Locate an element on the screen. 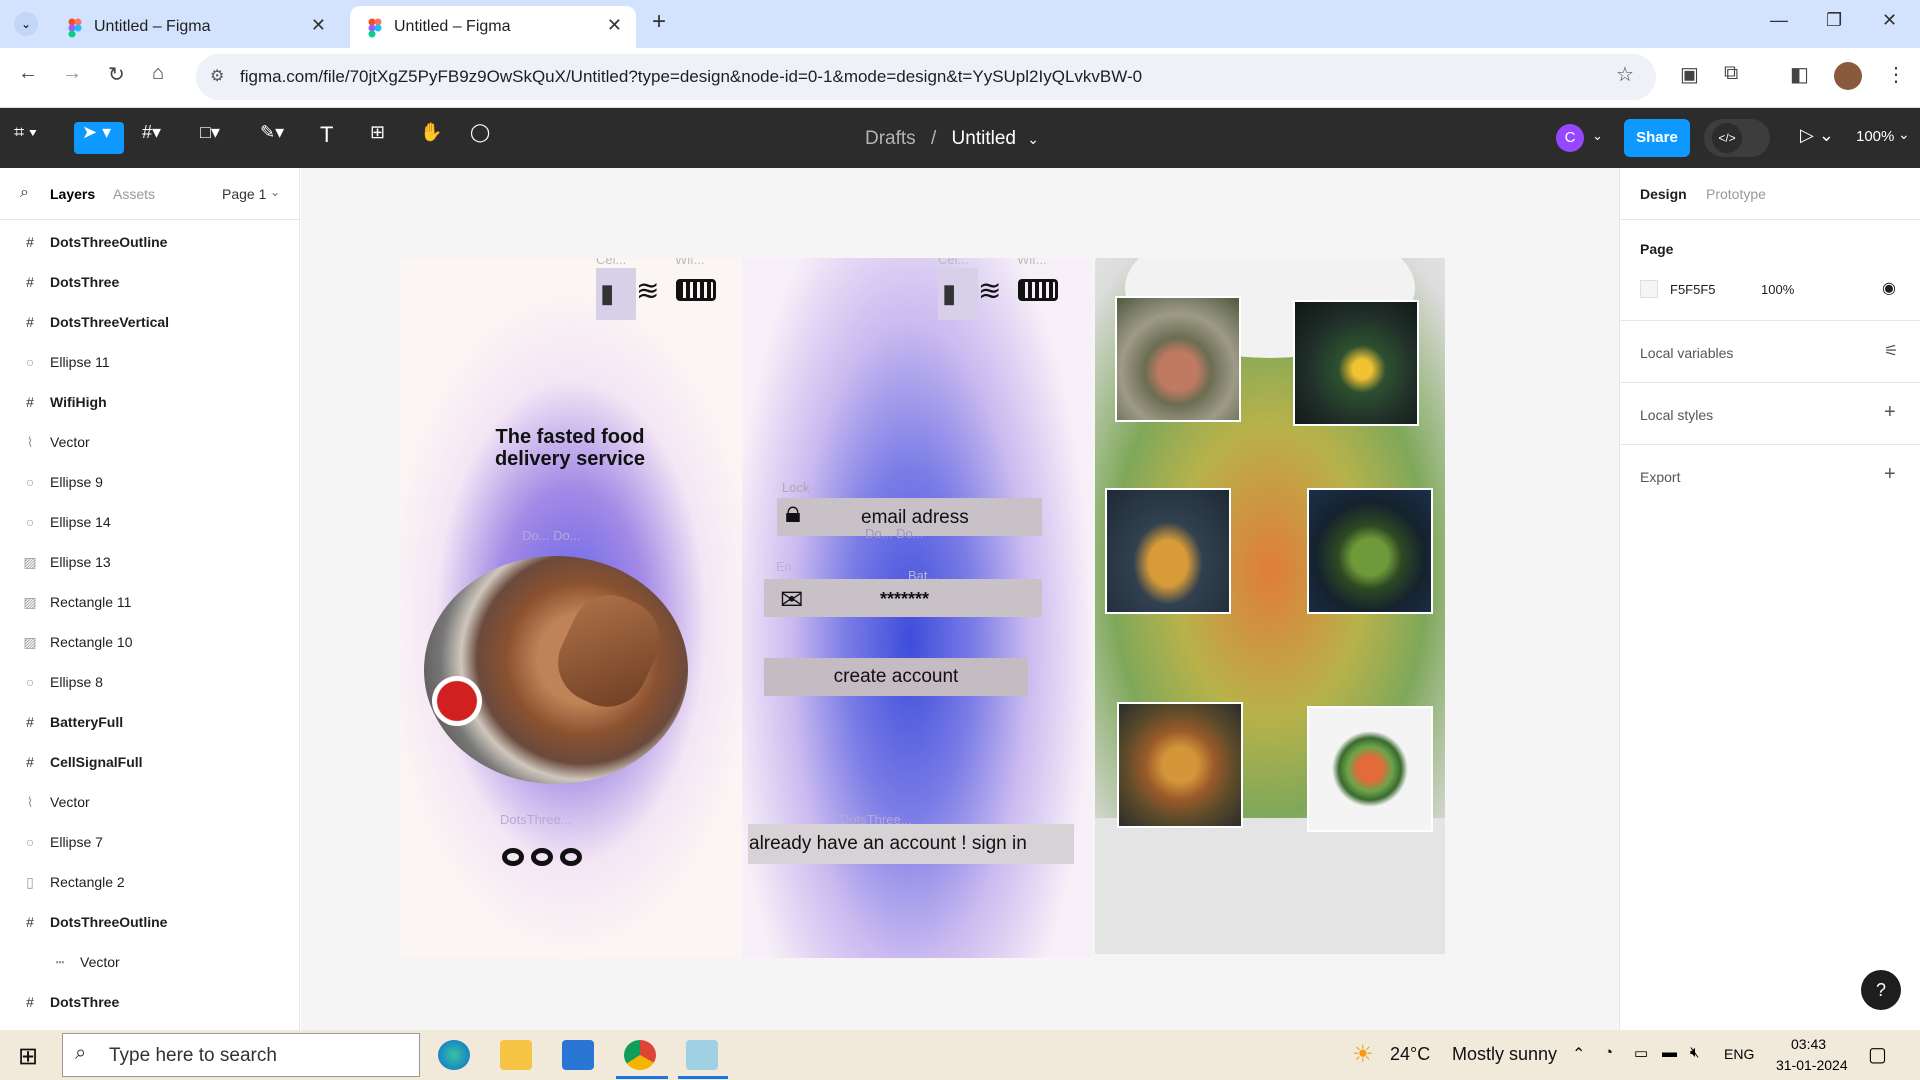 This screenshot has width=1920, height=1080. share-button: Share is located at coordinates (1657, 138).